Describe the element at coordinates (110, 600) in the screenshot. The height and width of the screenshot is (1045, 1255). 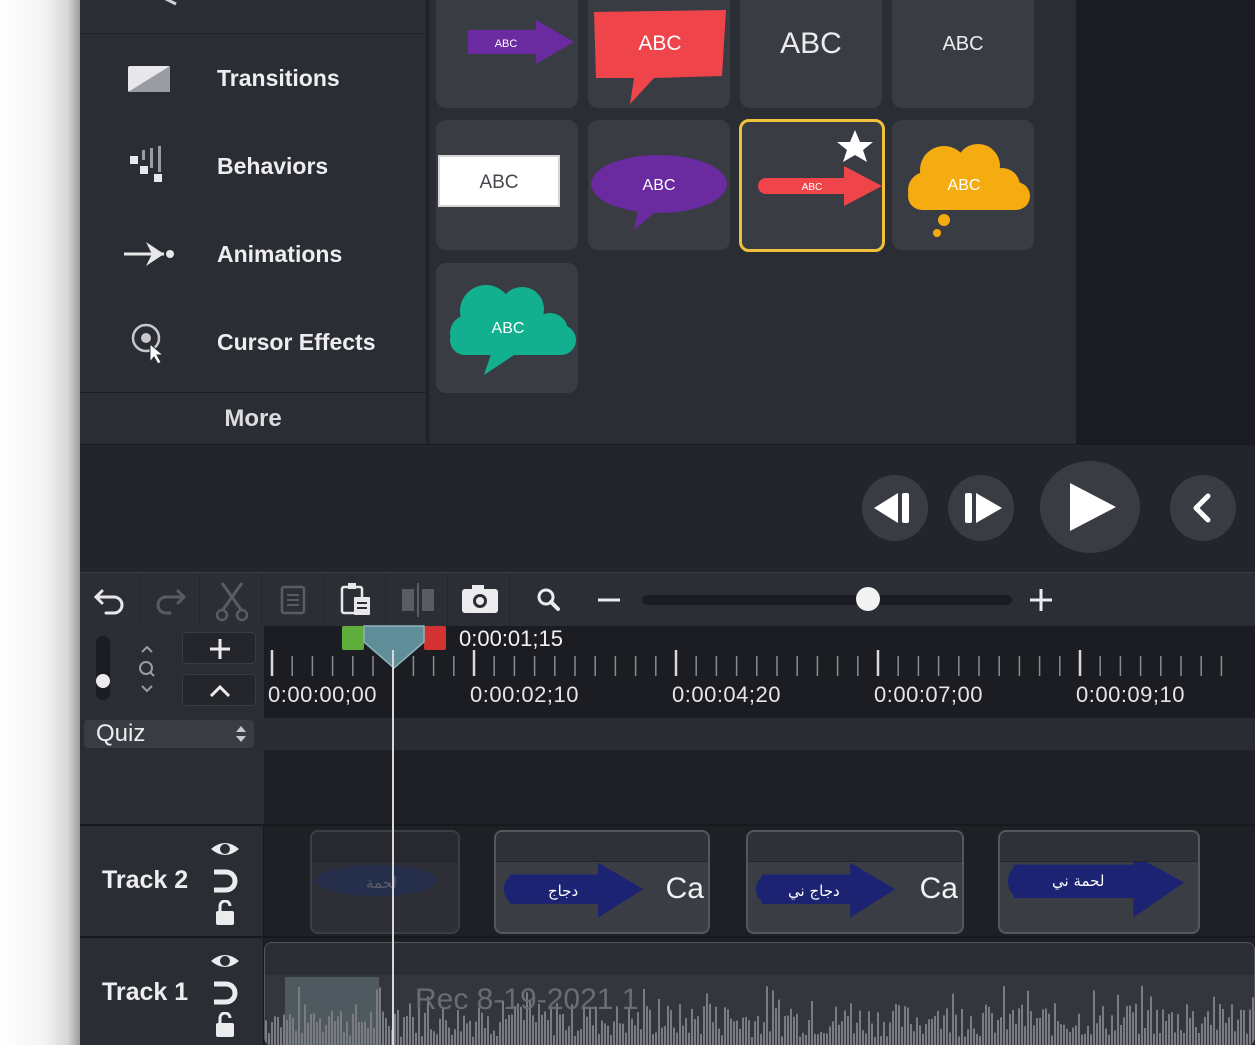
I see `undo-button` at that location.